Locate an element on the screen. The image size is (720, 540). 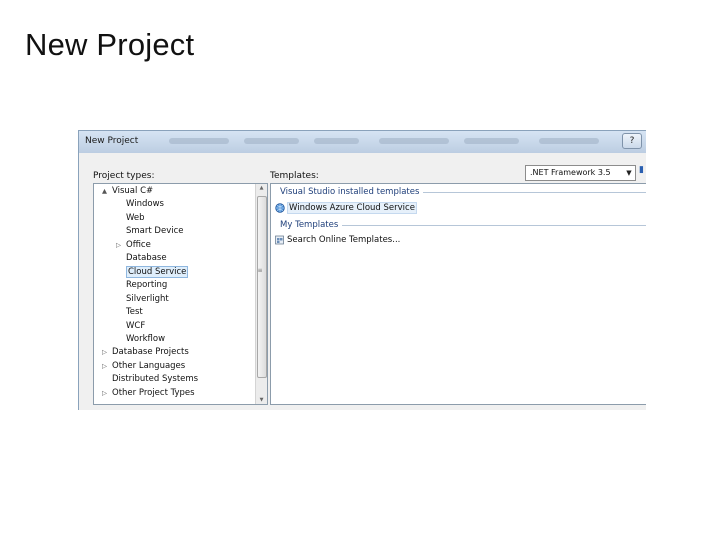
tree-item: ▲ Visual C# is located at coordinates (128, 191).